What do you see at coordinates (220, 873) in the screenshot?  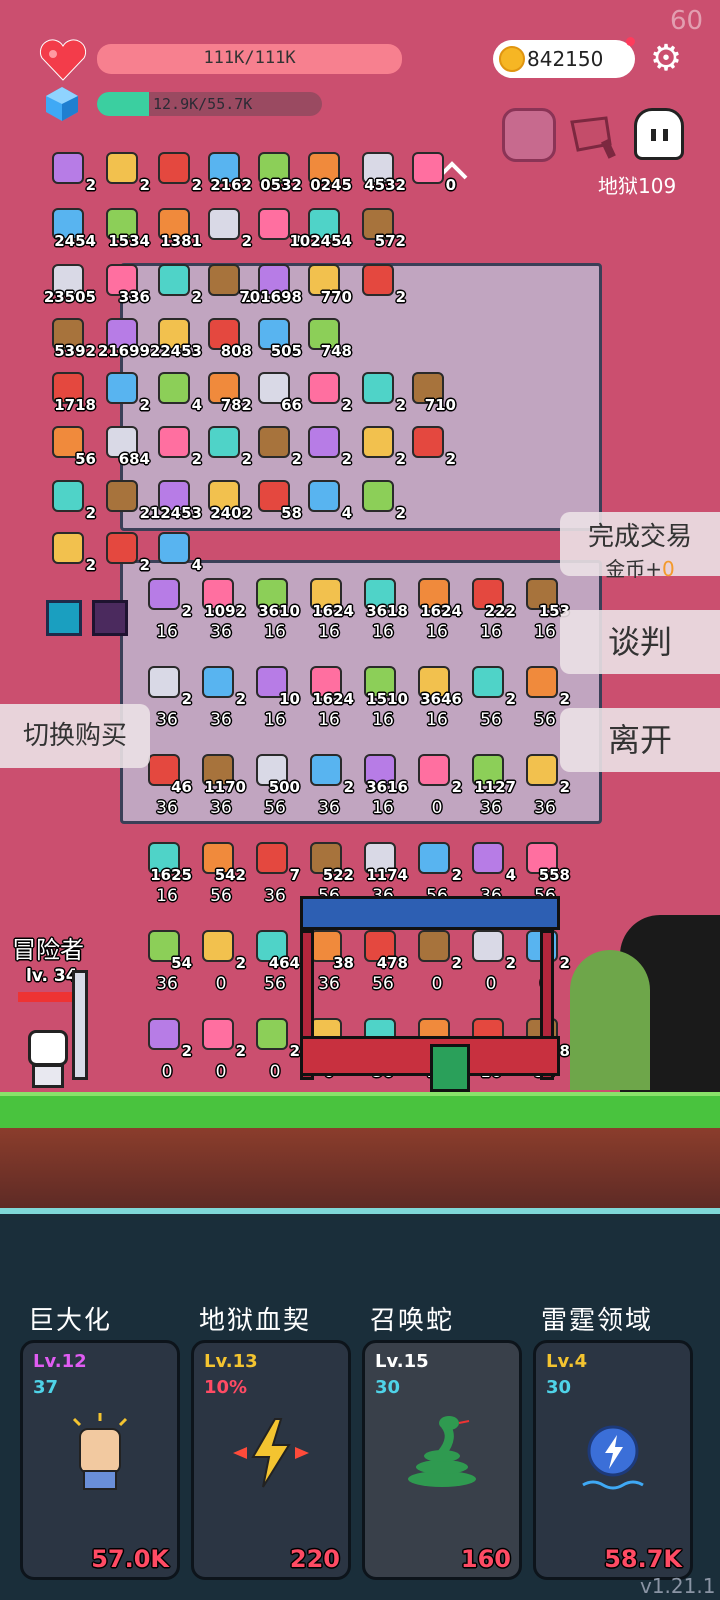 I see `shop-item: 542 56` at bounding box center [220, 873].